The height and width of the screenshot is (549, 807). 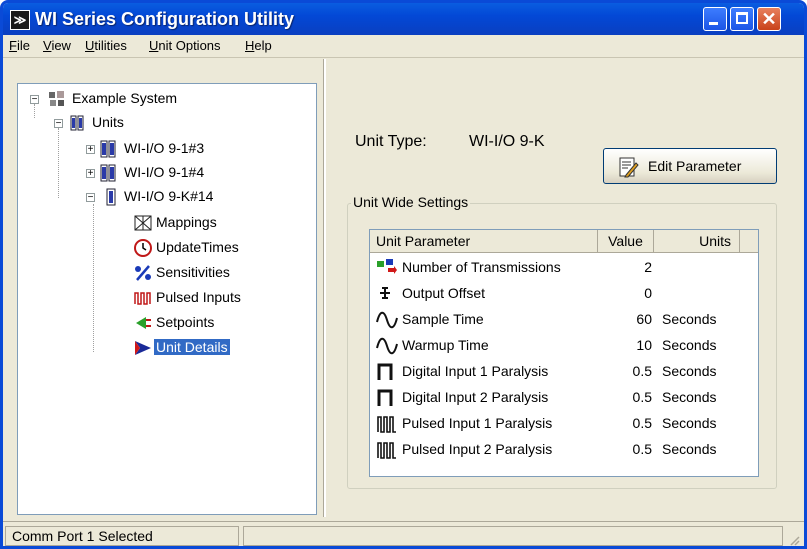 What do you see at coordinates (644, 345) in the screenshot?
I see `row-value: 10` at bounding box center [644, 345].